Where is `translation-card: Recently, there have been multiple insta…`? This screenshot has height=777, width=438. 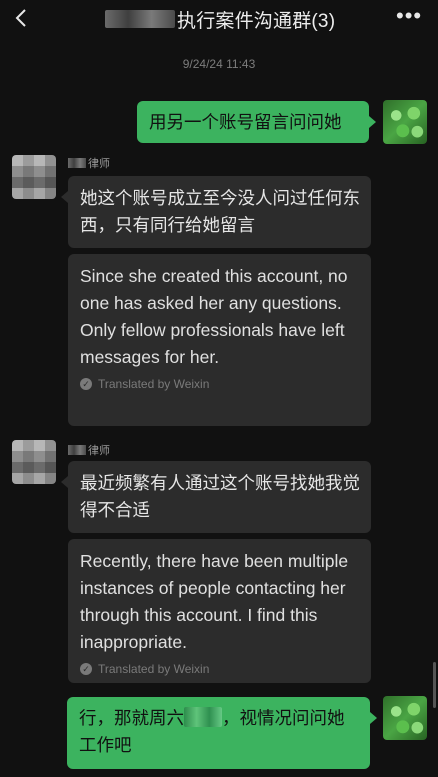
translation-card: Recently, there have been multiple insta… is located at coordinates (219, 611).